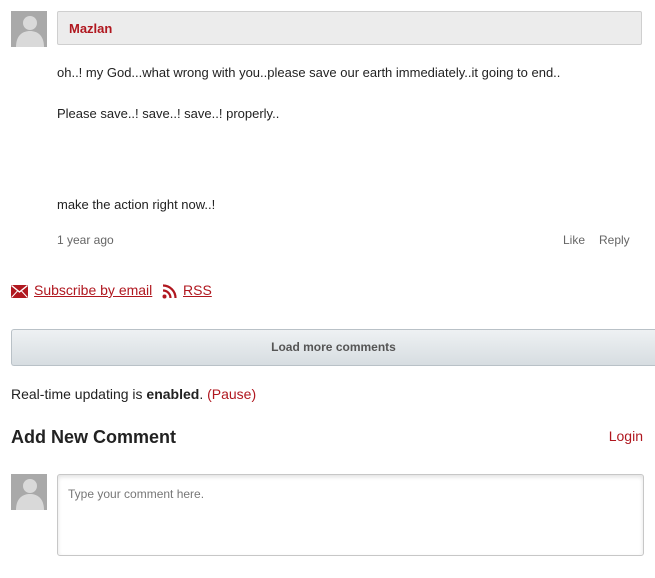 The width and height of the screenshot is (655, 578). What do you see at coordinates (349, 28) in the screenshot?
I see `comment-header: Mazlan` at bounding box center [349, 28].